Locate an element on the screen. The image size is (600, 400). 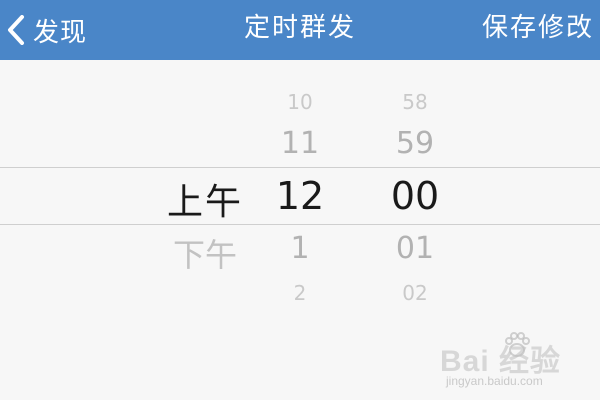
hour-option: 10 is located at coordinates (300, 102).